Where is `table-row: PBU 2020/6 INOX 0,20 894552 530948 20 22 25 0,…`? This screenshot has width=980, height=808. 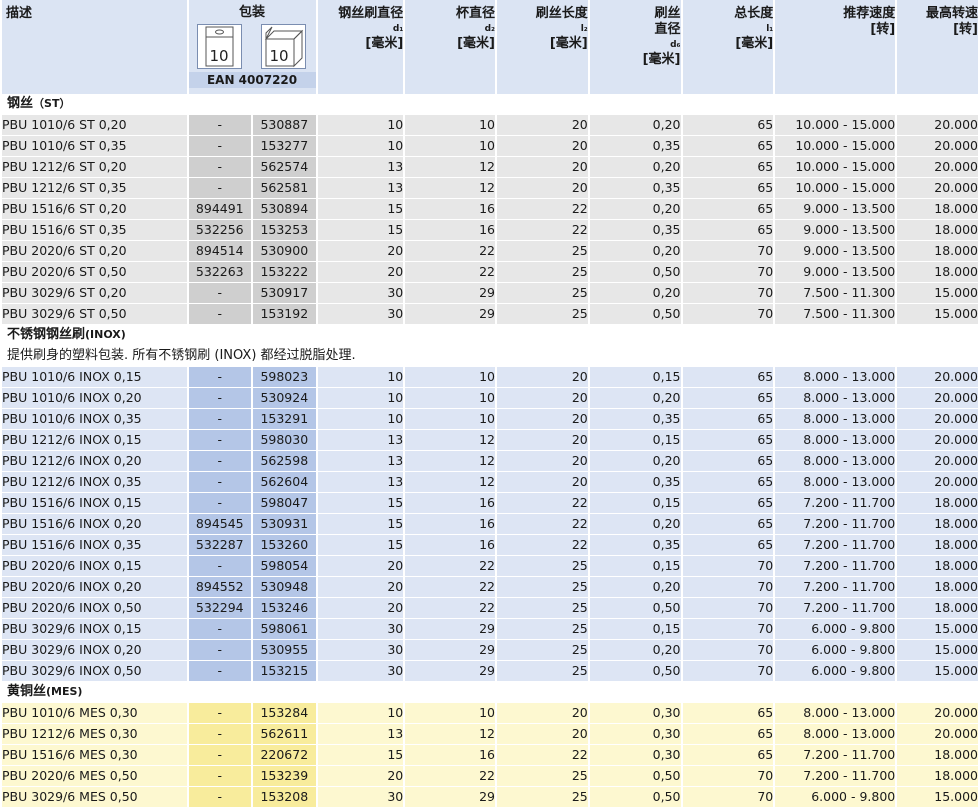 table-row: PBU 2020/6 INOX 0,20 894552 530948 20 22 25 0,… is located at coordinates (490, 587).